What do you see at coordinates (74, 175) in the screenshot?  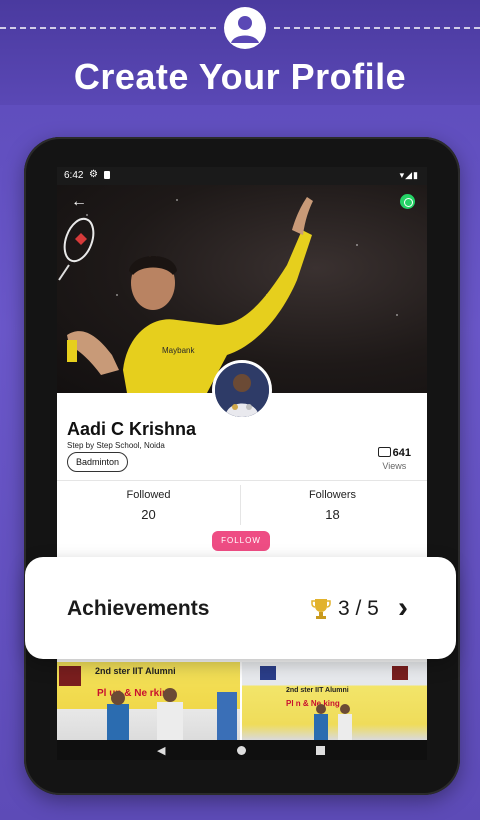 I see `status-time: 6:42` at bounding box center [74, 175].